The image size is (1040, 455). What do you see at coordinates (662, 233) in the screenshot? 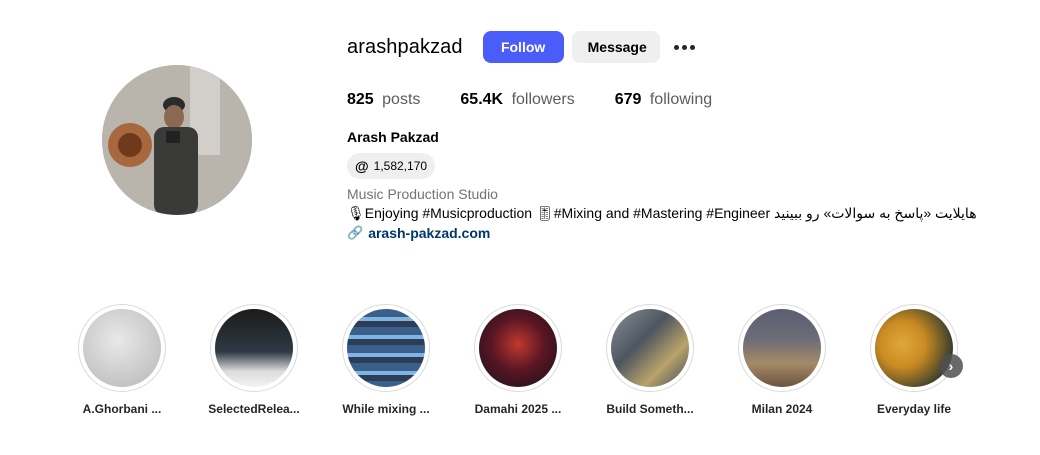
I see `external-link: 🔗 arash-pakzad.com` at bounding box center [662, 233].